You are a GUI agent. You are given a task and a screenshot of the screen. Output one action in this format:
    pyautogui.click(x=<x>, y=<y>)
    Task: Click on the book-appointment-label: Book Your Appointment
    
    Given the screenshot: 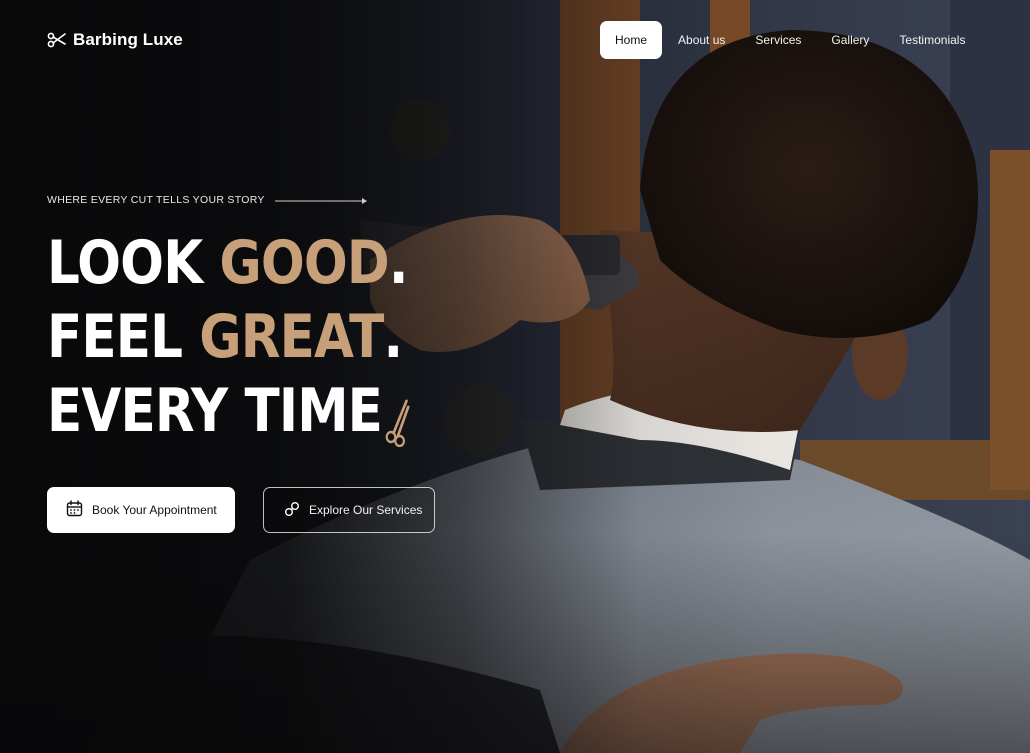 What is the action you would take?
    pyautogui.click(x=154, y=510)
    